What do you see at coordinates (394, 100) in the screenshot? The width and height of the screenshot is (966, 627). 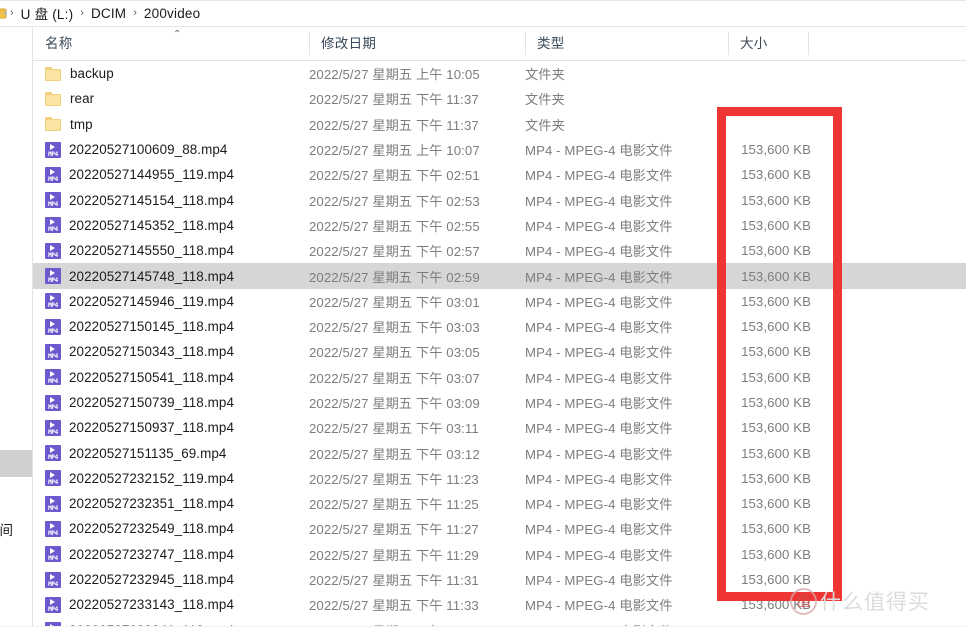 I see `cell-modified-date: 2022/5/27 星期五 下午 11:37` at bounding box center [394, 100].